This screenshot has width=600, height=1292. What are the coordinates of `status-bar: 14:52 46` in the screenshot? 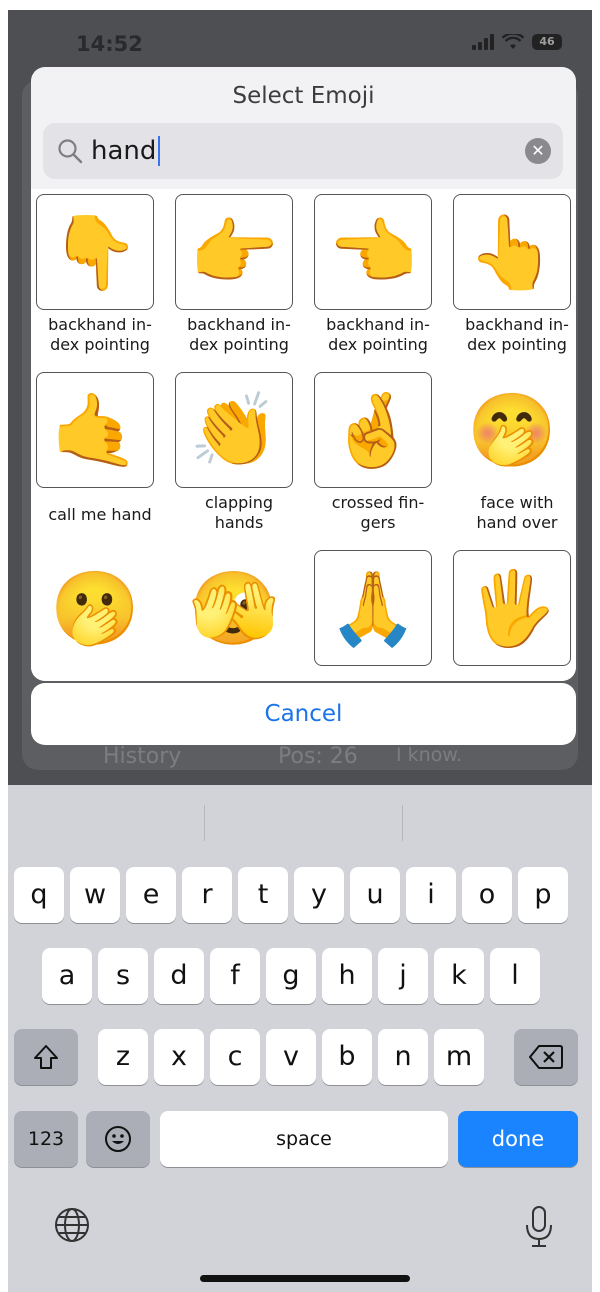 It's located at (300, 40).